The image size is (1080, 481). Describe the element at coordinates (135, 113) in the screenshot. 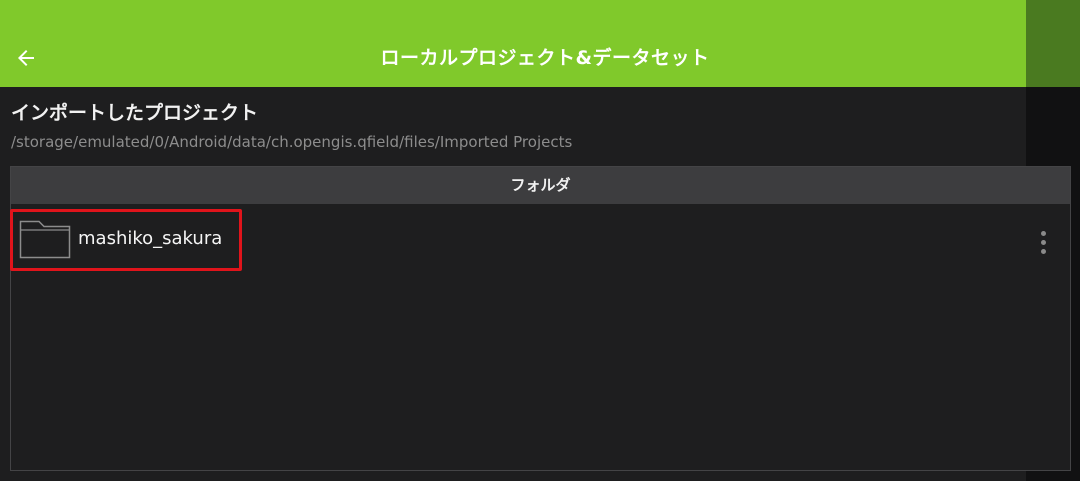

I see `section-title: インポートしたプロジェクト` at that location.